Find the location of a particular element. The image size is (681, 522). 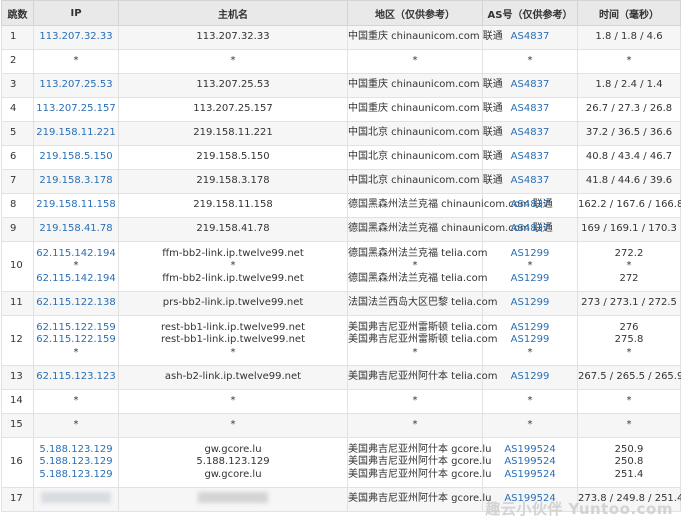

time-value: 169 / 169.1 / 170.3 is located at coordinates (629, 229).